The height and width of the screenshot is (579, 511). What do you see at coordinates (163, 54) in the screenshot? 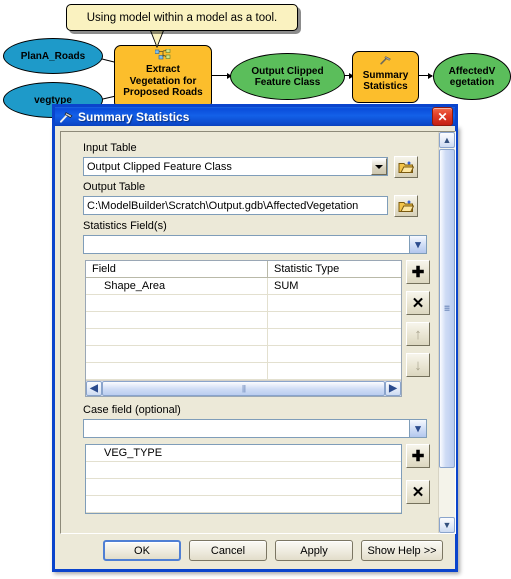
I see `model-tool-icon` at bounding box center [163, 54].